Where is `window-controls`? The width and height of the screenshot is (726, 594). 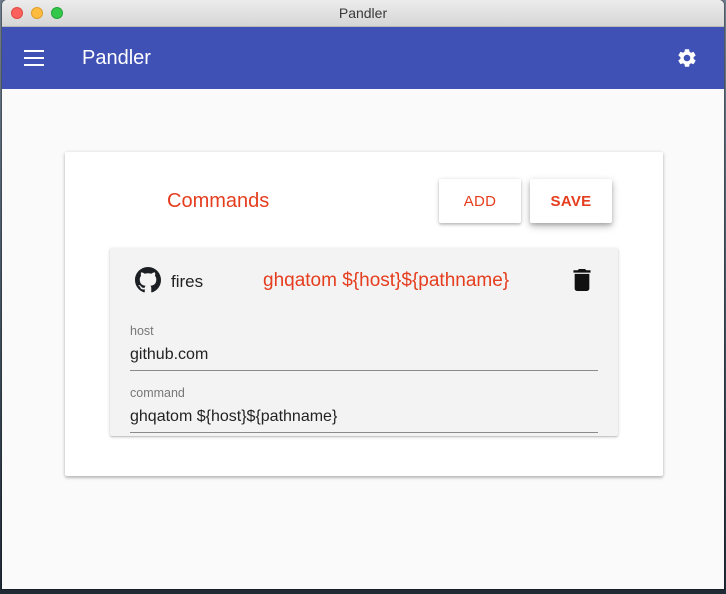 window-controls is located at coordinates (37, 13).